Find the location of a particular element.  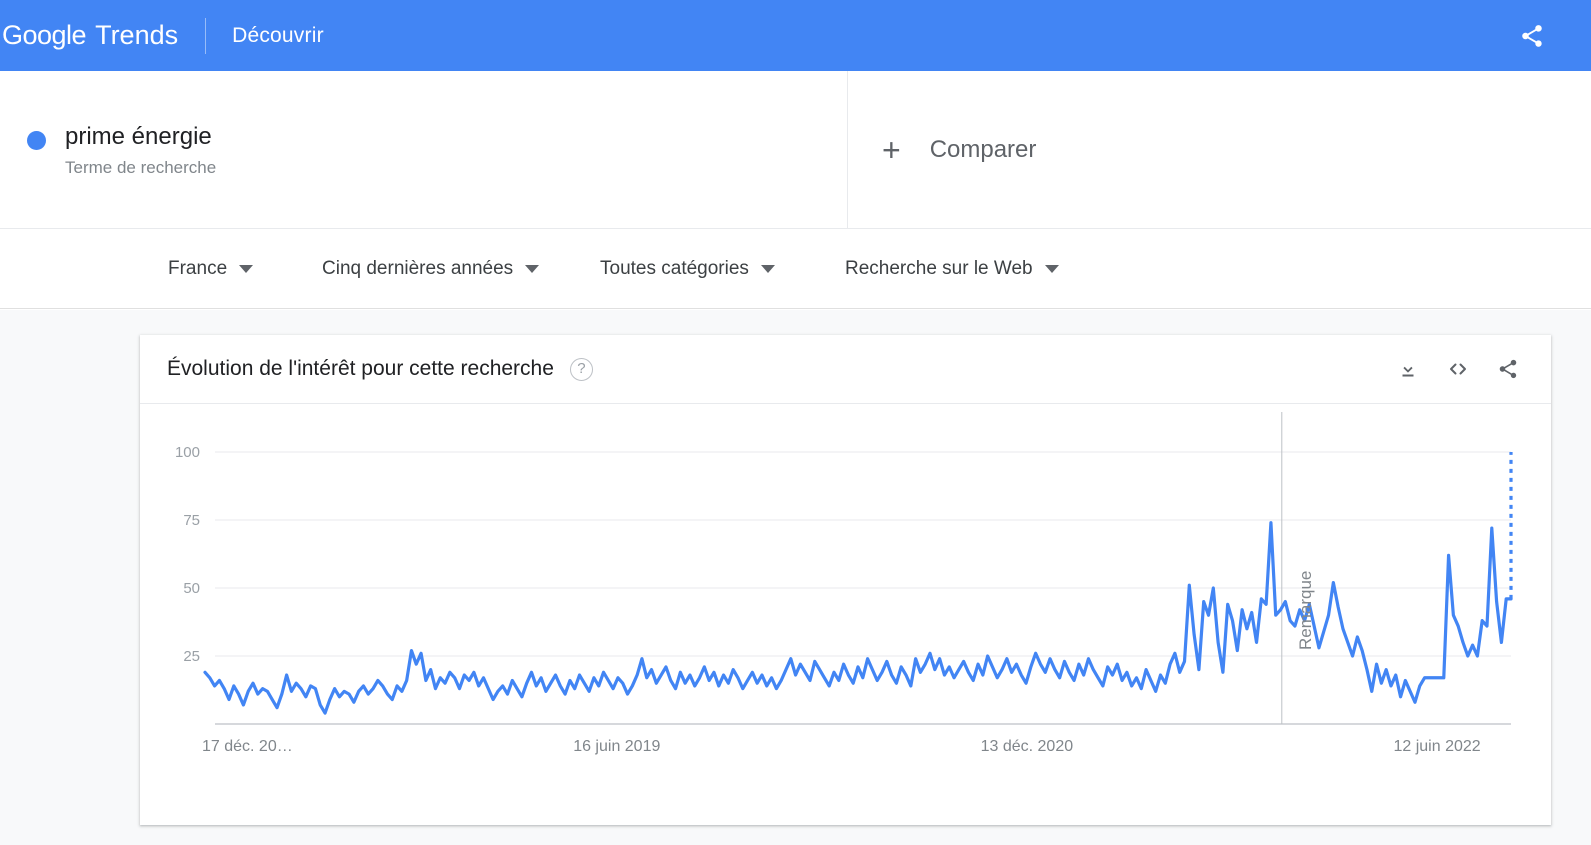

embed-code-icon is located at coordinates (1458, 369).